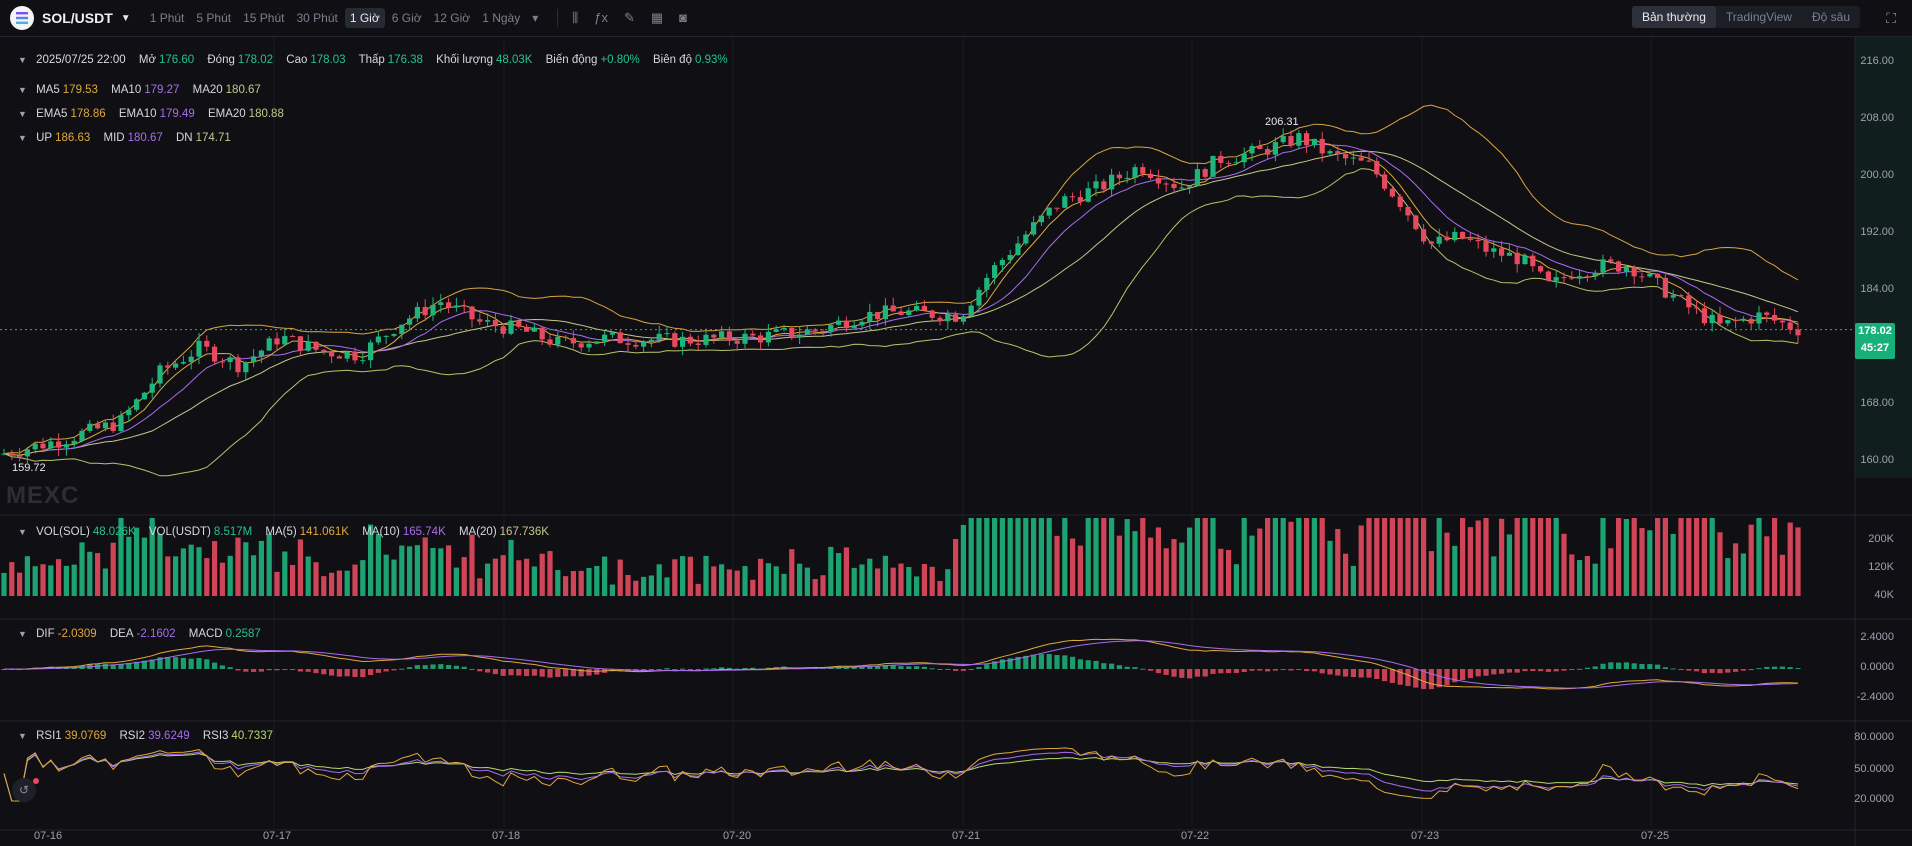 The width and height of the screenshot is (1912, 846). I want to click on draw-icon: ✎, so click(629, 18).